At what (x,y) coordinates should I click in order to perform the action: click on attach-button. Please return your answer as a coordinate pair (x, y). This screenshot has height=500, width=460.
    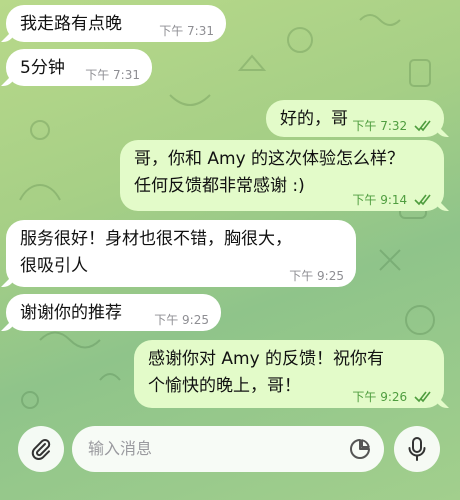
    Looking at the image, I should click on (41, 449).